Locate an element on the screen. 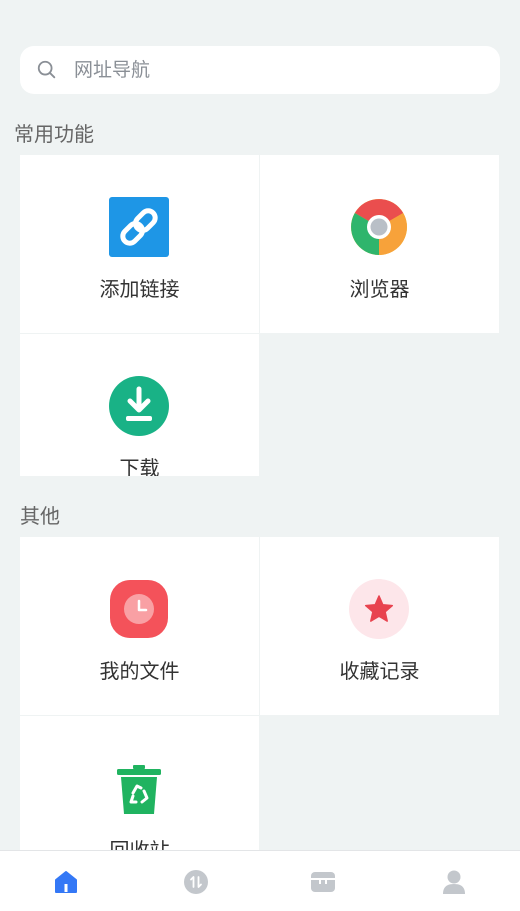  user-icon is located at coordinates (454, 882).